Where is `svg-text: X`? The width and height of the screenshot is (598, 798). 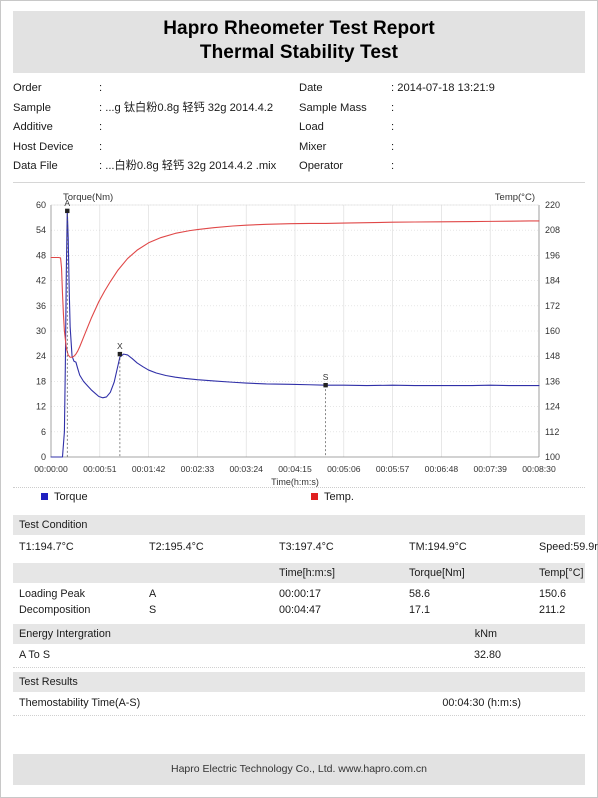
svg-text: X is located at coordinates (120, 346).